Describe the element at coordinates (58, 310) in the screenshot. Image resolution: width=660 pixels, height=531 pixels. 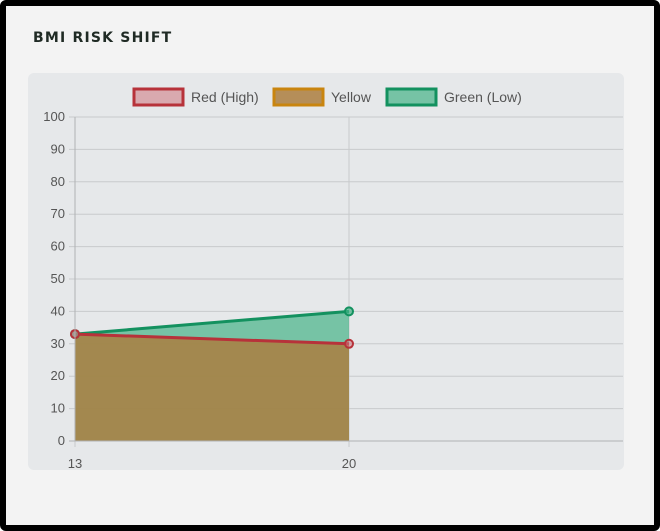
I see `y-tick-label: 40` at that location.